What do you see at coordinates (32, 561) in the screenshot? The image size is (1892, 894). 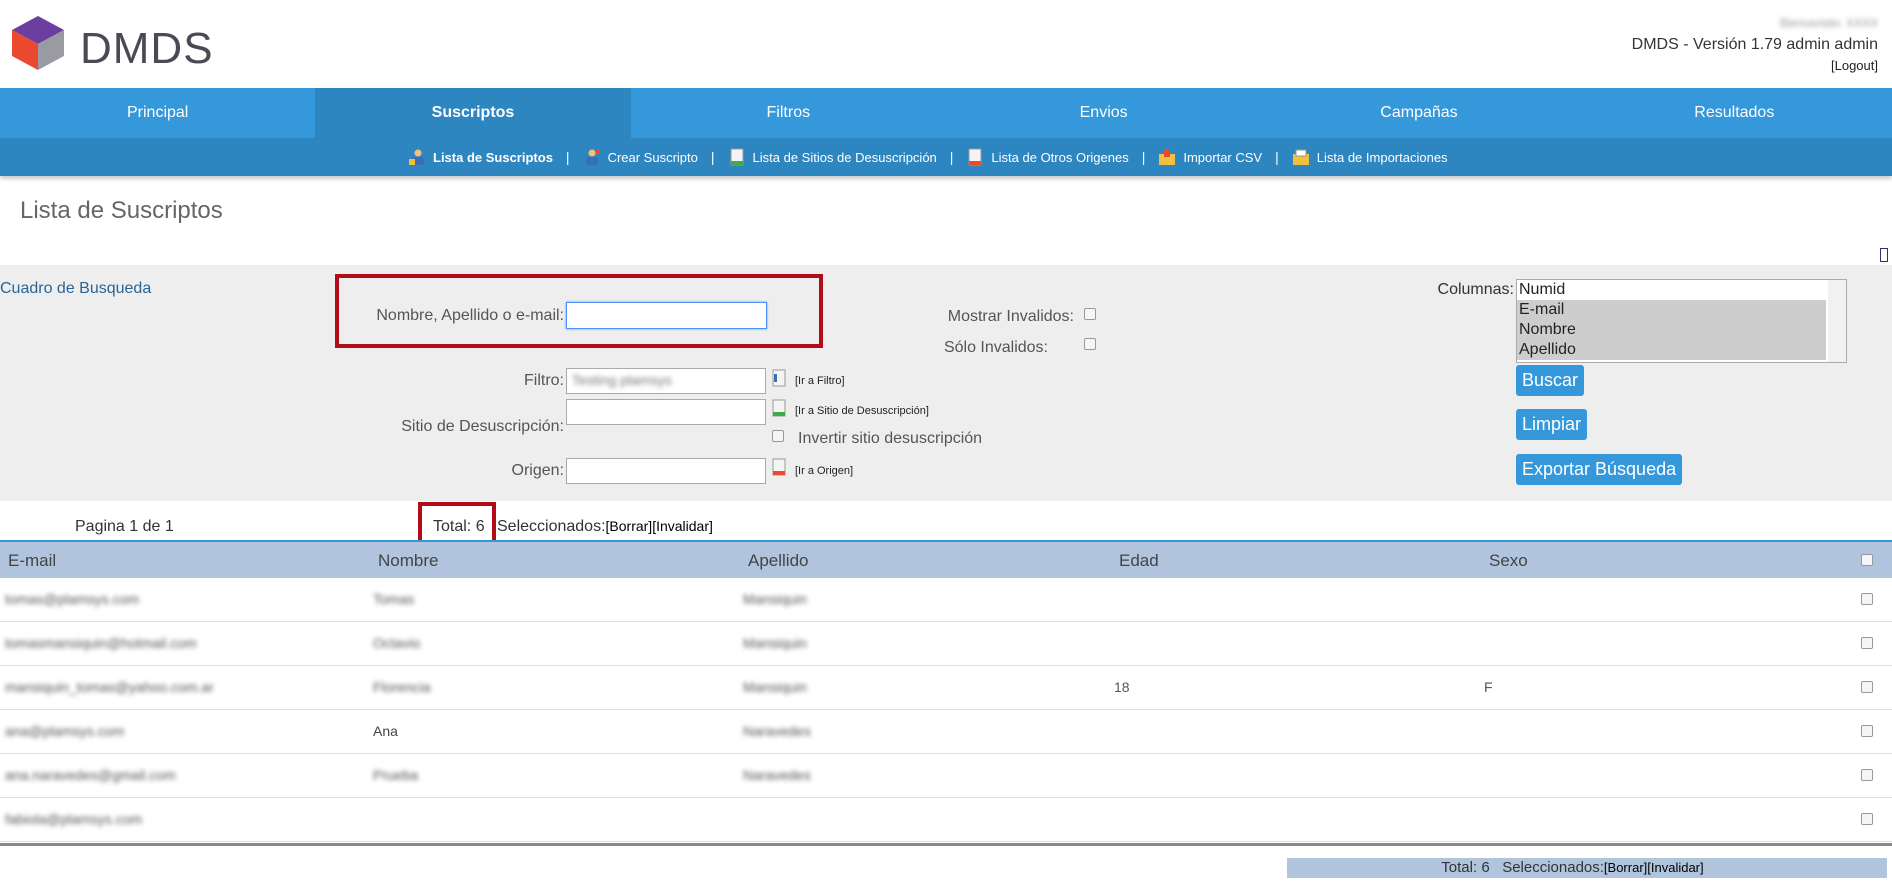 I see `column-header-email: E-mail` at bounding box center [32, 561].